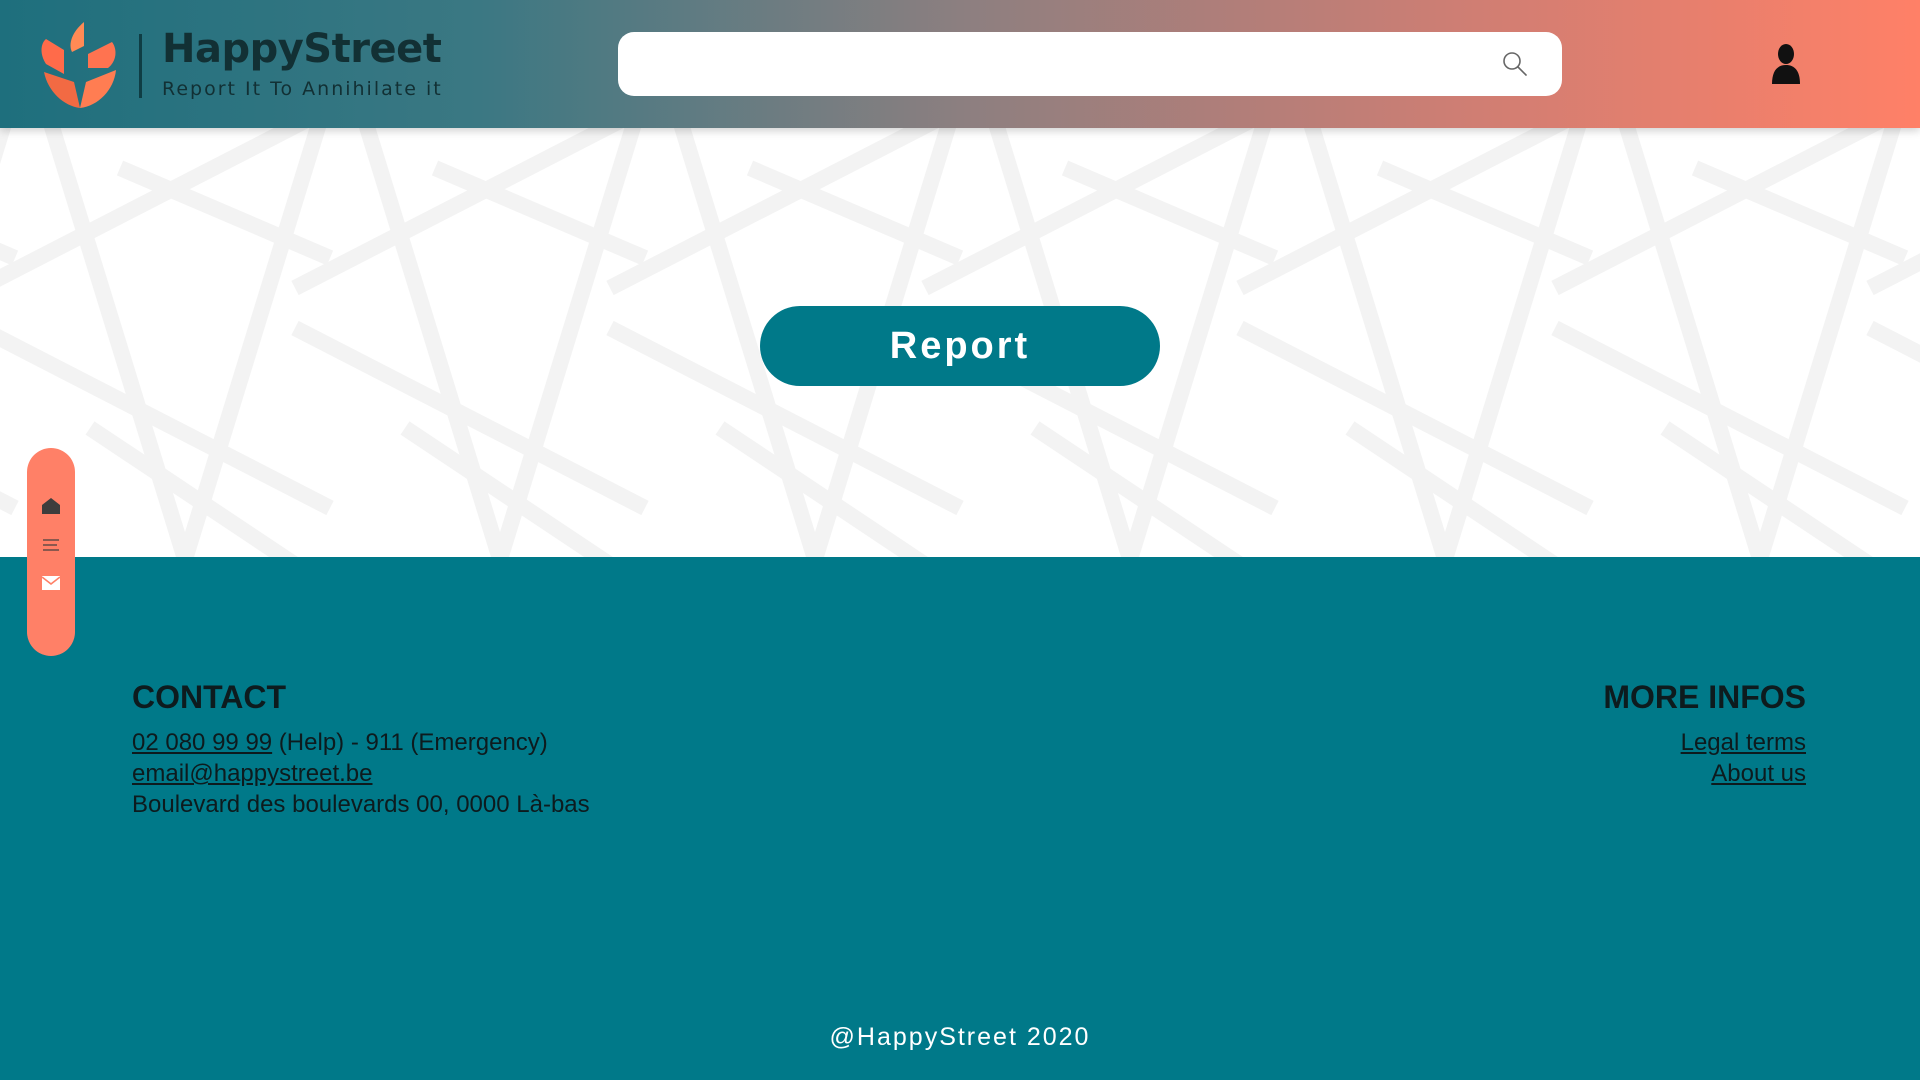 The height and width of the screenshot is (1080, 1920). I want to click on search-bar, so click(1090, 64).